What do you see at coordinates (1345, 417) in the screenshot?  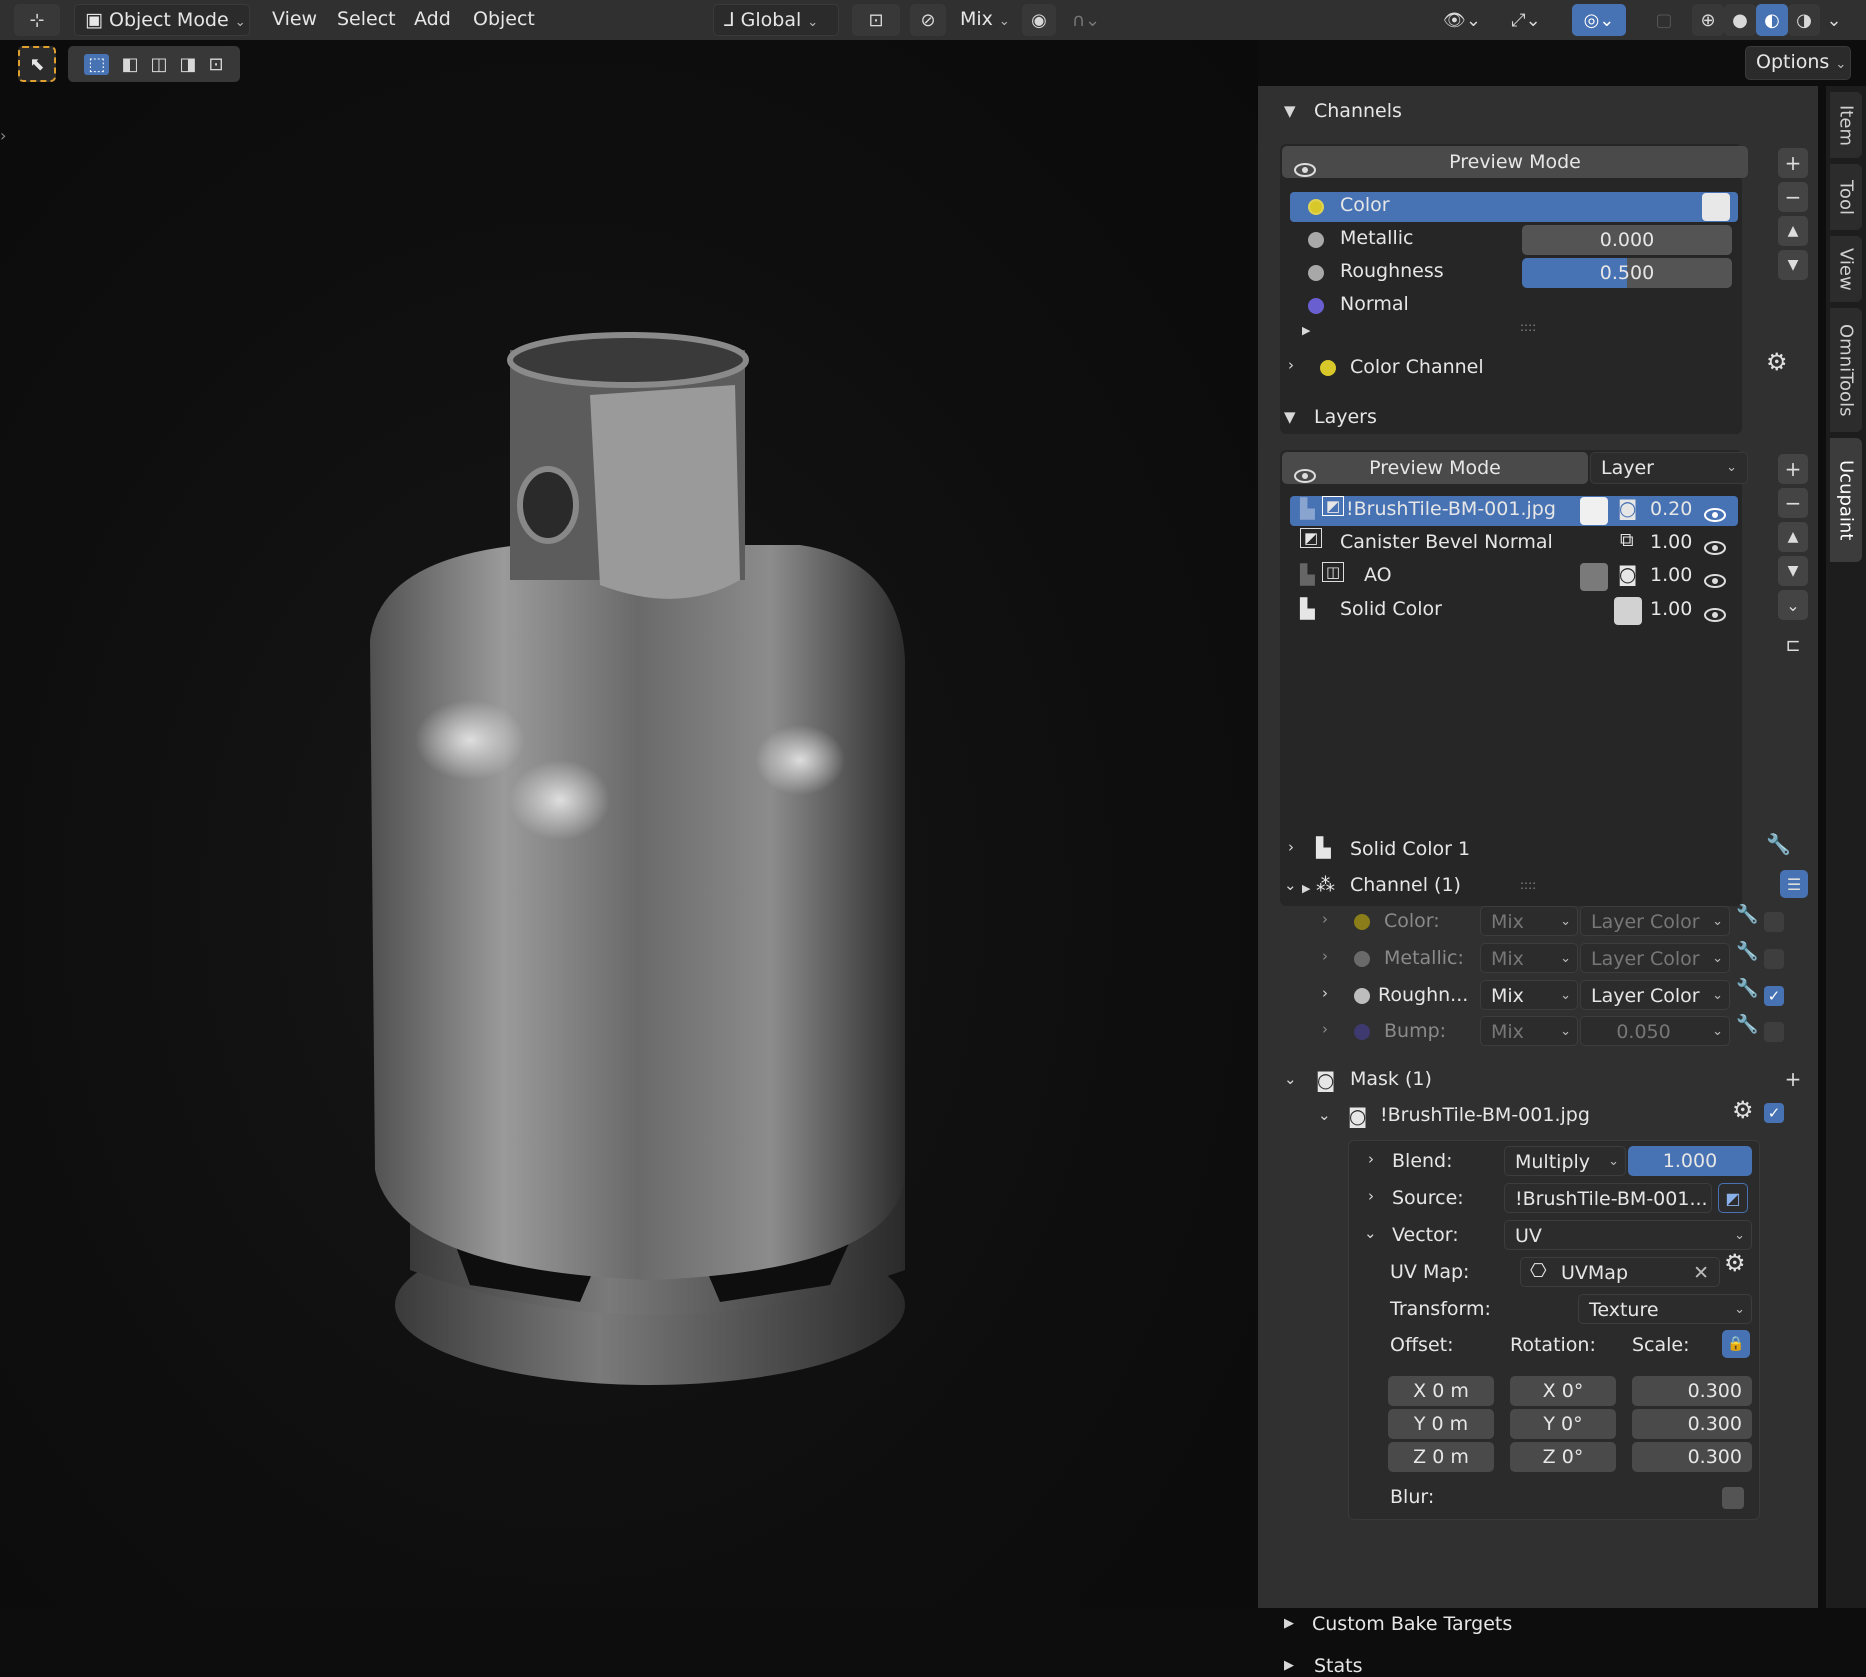 I see `layers-header: Layers` at bounding box center [1345, 417].